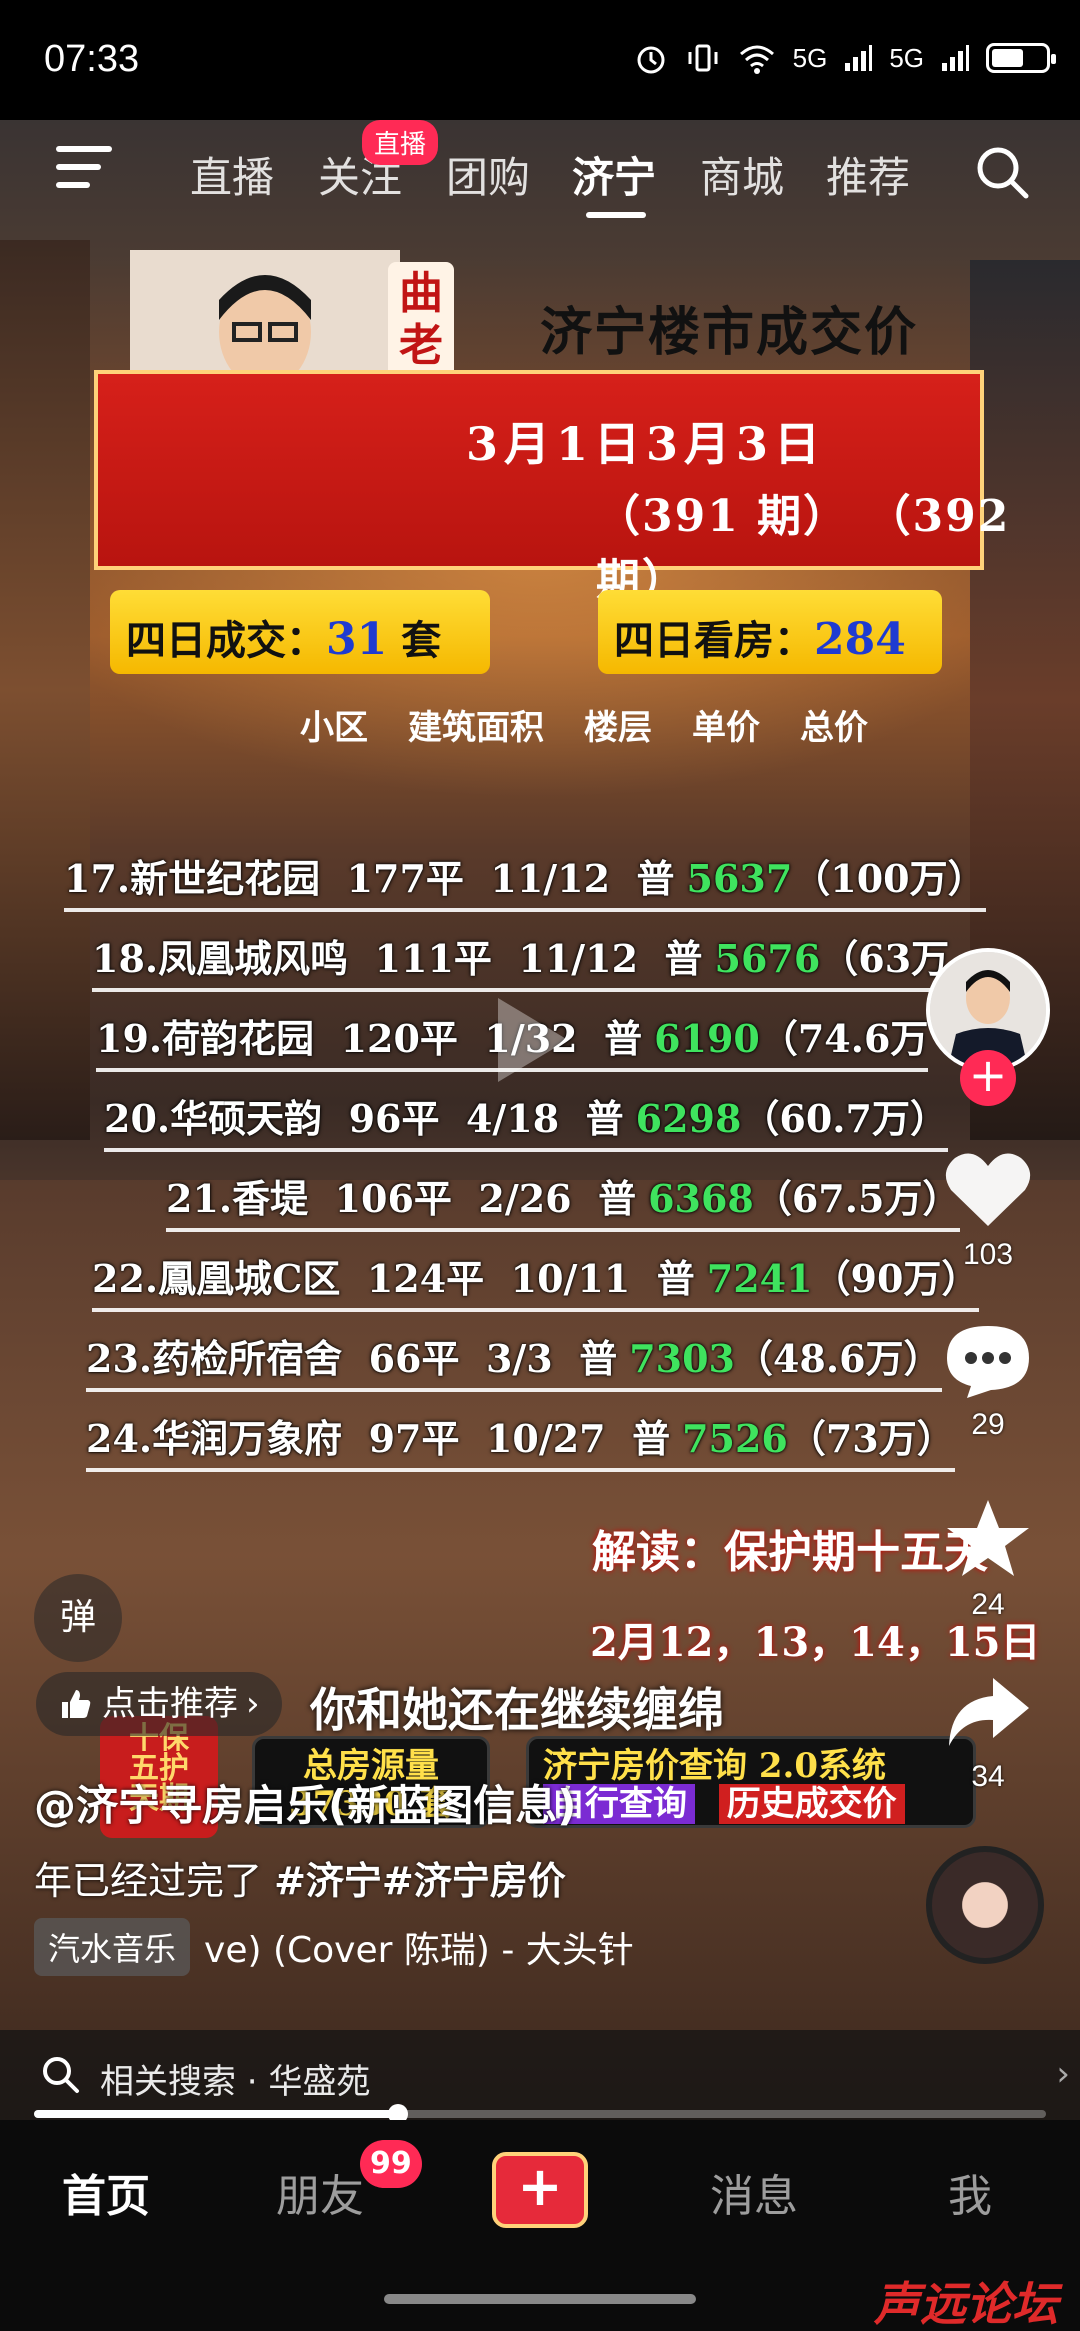  Describe the element at coordinates (45, 690) in the screenshot. I see `background-building-left` at that location.